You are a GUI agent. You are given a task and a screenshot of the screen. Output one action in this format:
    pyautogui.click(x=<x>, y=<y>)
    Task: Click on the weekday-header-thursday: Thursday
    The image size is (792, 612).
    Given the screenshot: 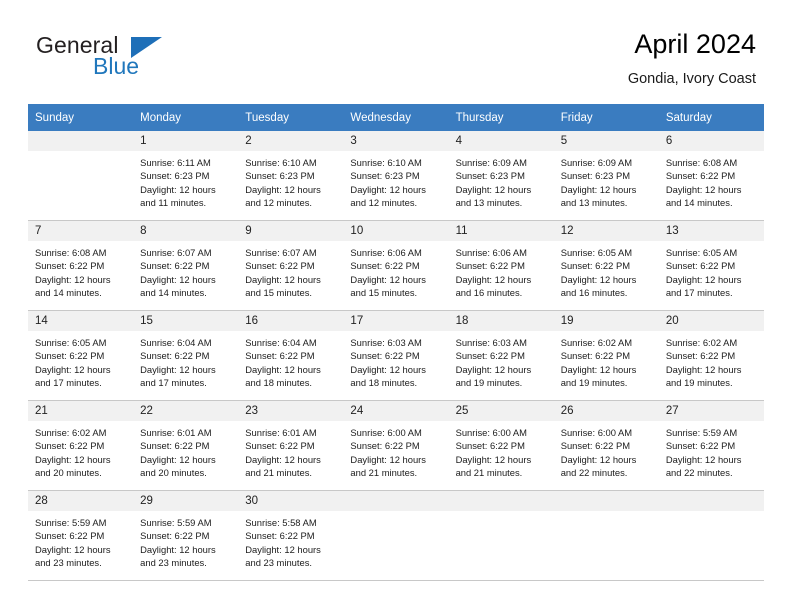 What is the action you would take?
    pyautogui.click(x=501, y=117)
    